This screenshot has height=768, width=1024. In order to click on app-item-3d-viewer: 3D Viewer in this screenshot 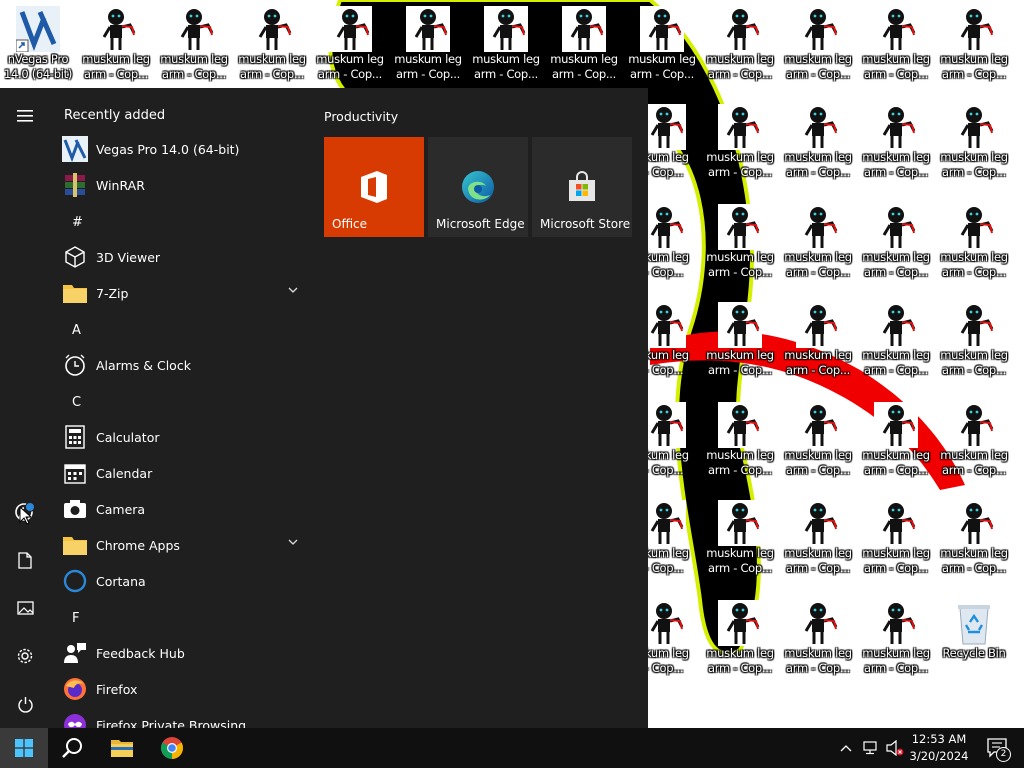, I will do `click(185, 257)`.